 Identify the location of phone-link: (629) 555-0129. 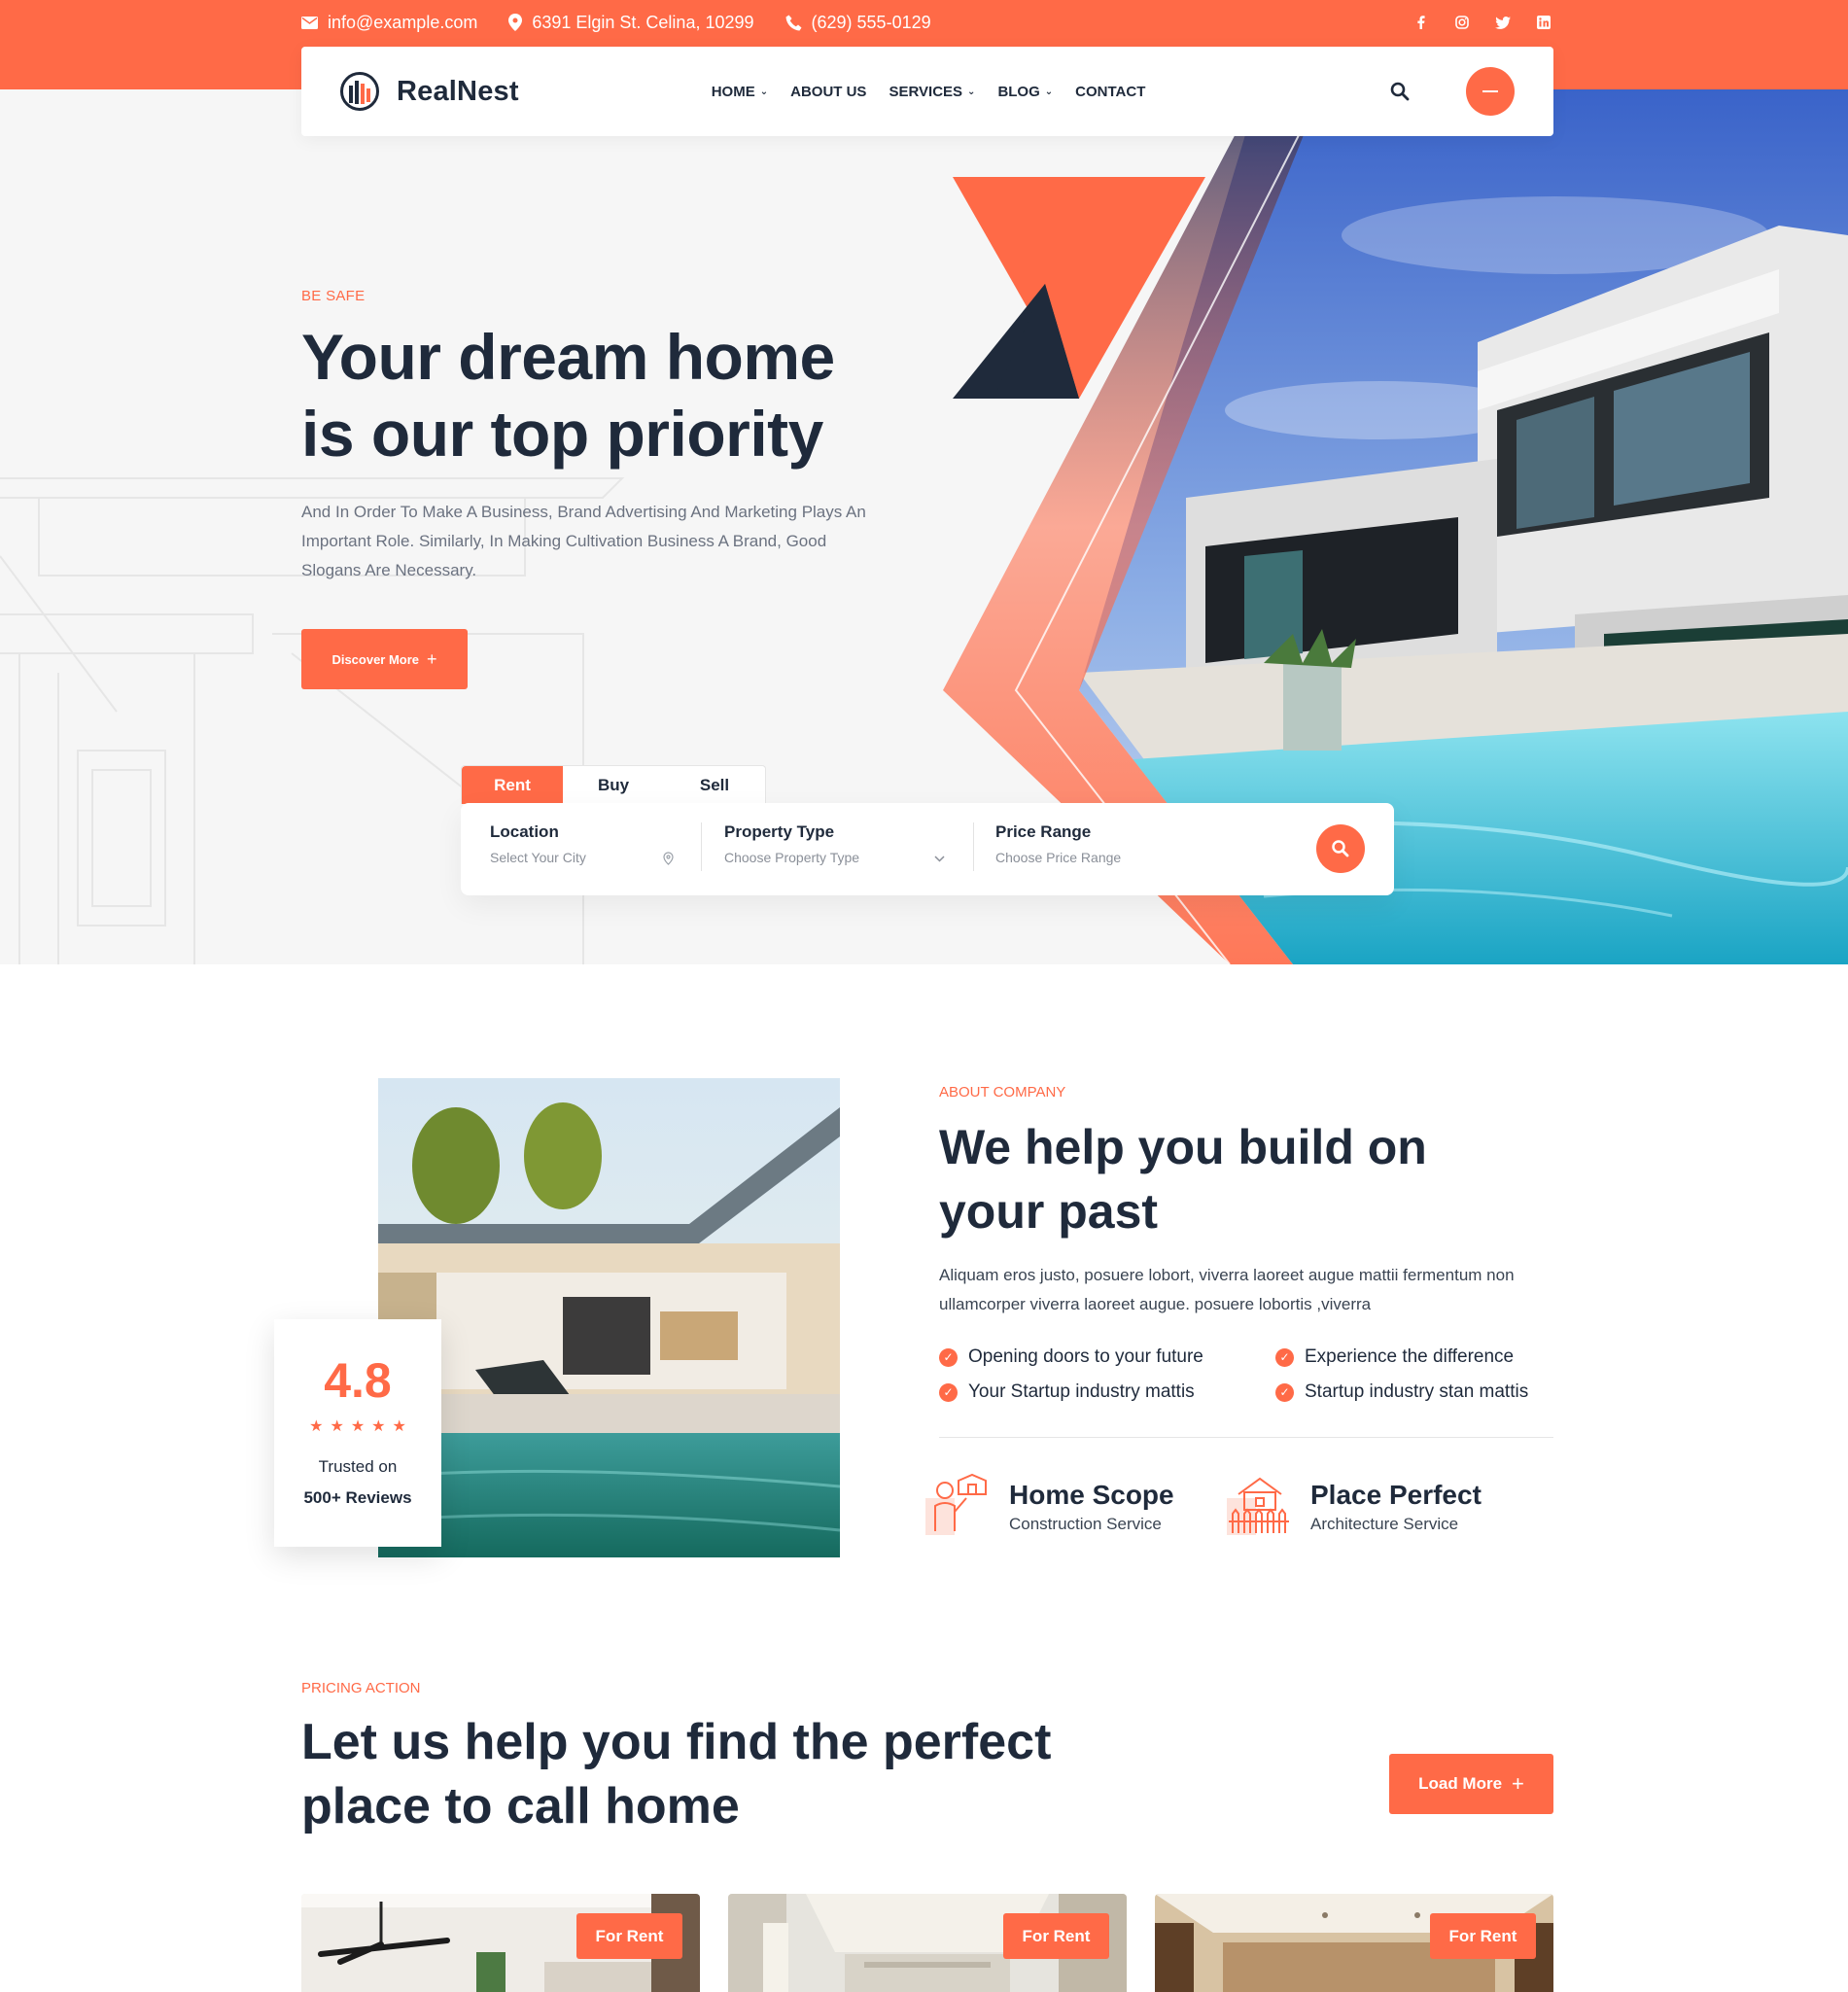
(858, 23).